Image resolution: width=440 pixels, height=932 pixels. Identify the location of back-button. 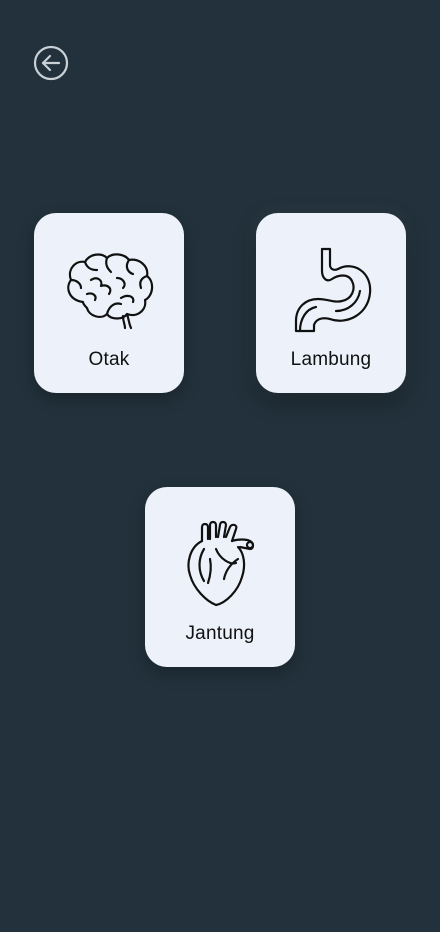
(51, 63).